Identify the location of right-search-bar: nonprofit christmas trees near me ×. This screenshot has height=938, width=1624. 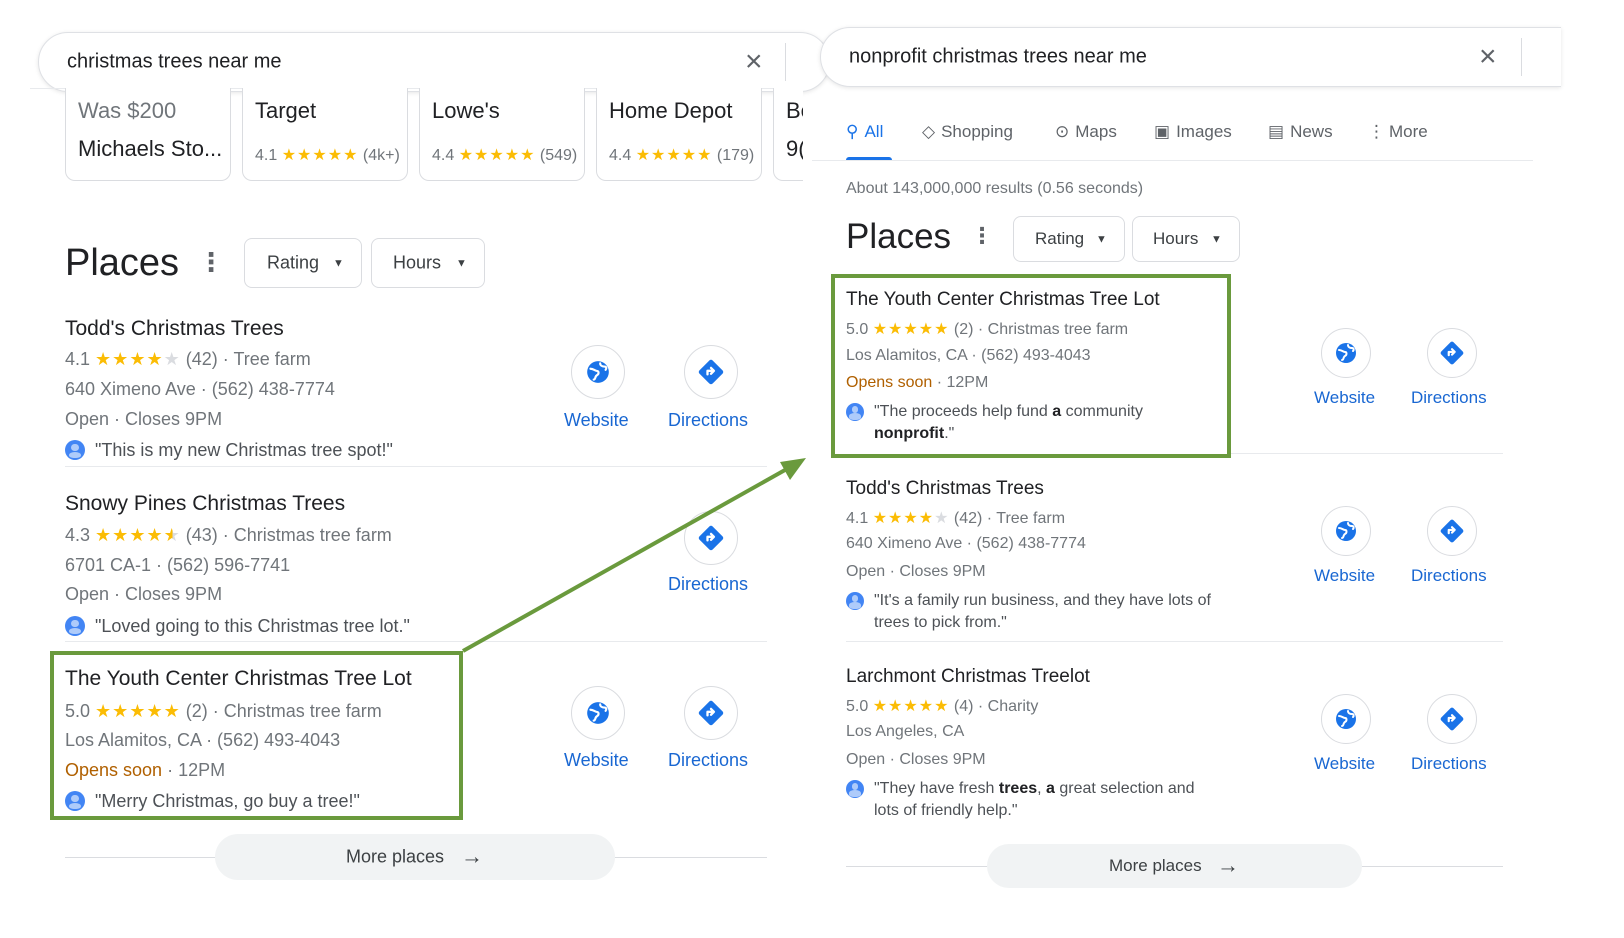
(1190, 57).